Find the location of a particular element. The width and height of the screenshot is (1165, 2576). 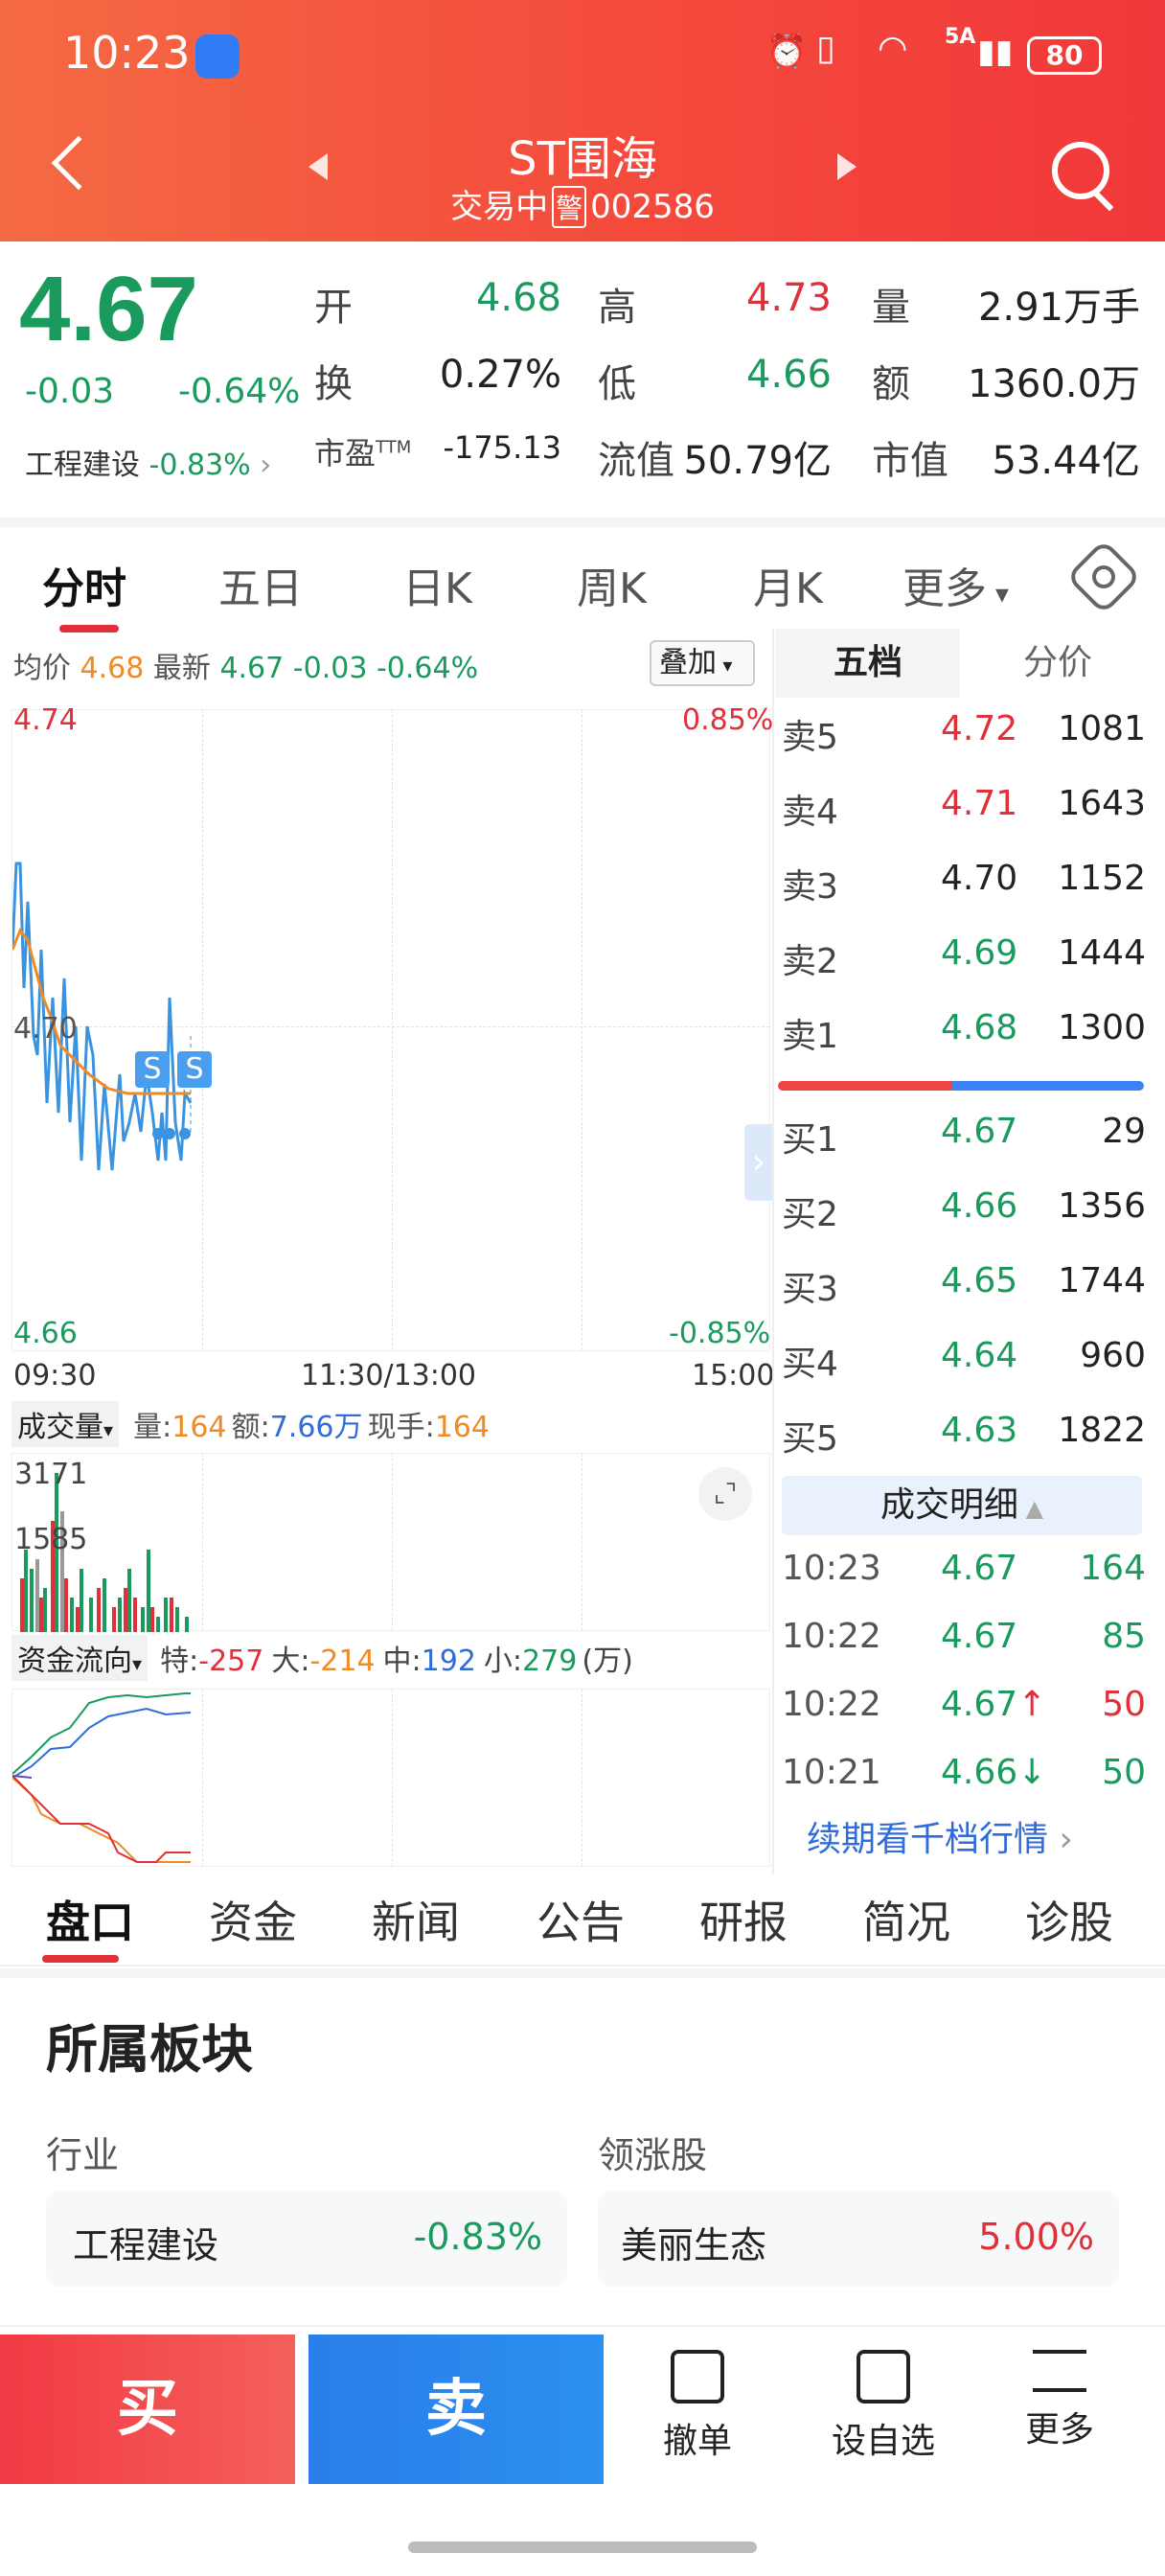

fundflow-selector: 资金流向▾ is located at coordinates (79, 1658).